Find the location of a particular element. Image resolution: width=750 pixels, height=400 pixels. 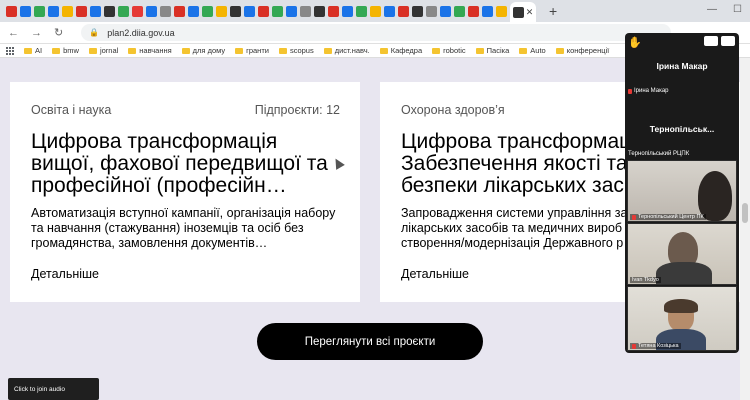

bookmark-ai: AI is located at coordinates (33, 50).